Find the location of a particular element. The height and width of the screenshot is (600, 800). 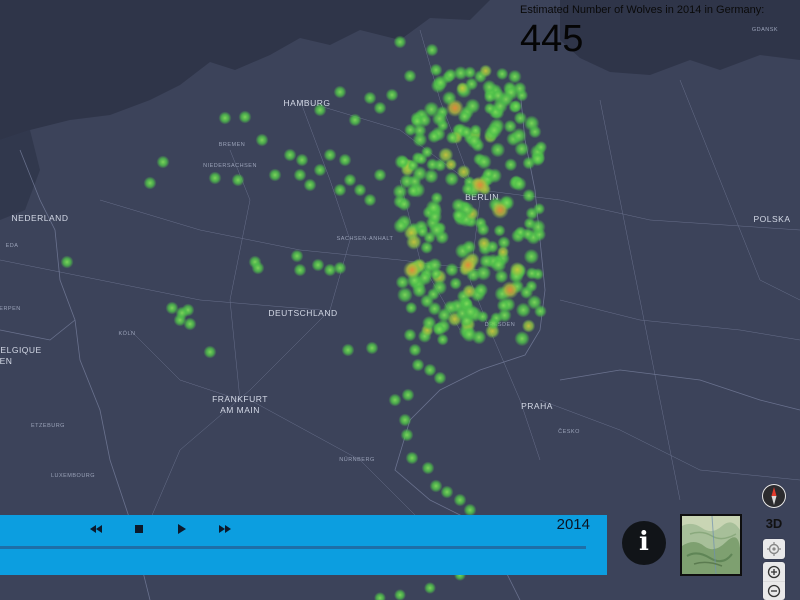

rewind-button is located at coordinates (96, 529).